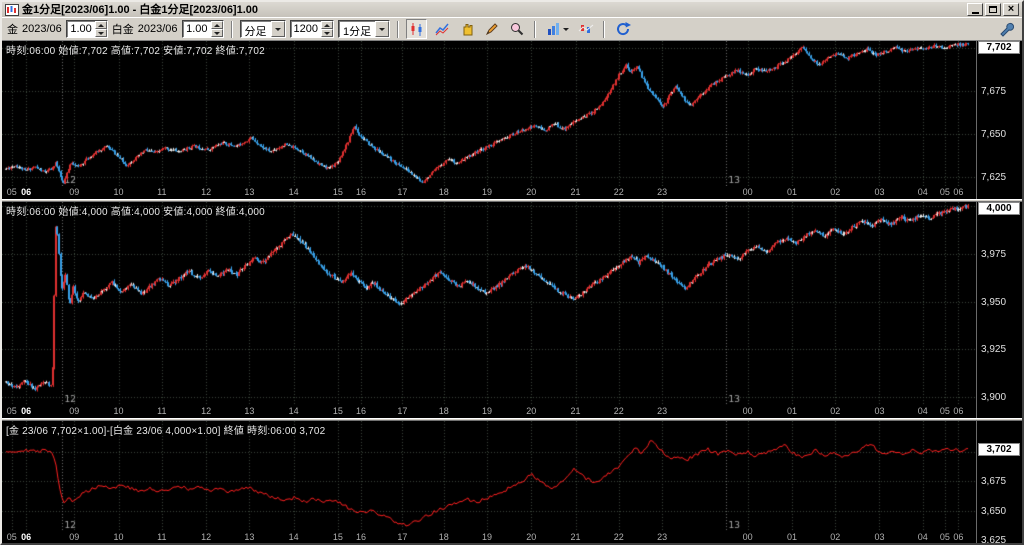 This screenshot has width=1024, height=545. I want to click on technical-chart-button, so click(585, 29).